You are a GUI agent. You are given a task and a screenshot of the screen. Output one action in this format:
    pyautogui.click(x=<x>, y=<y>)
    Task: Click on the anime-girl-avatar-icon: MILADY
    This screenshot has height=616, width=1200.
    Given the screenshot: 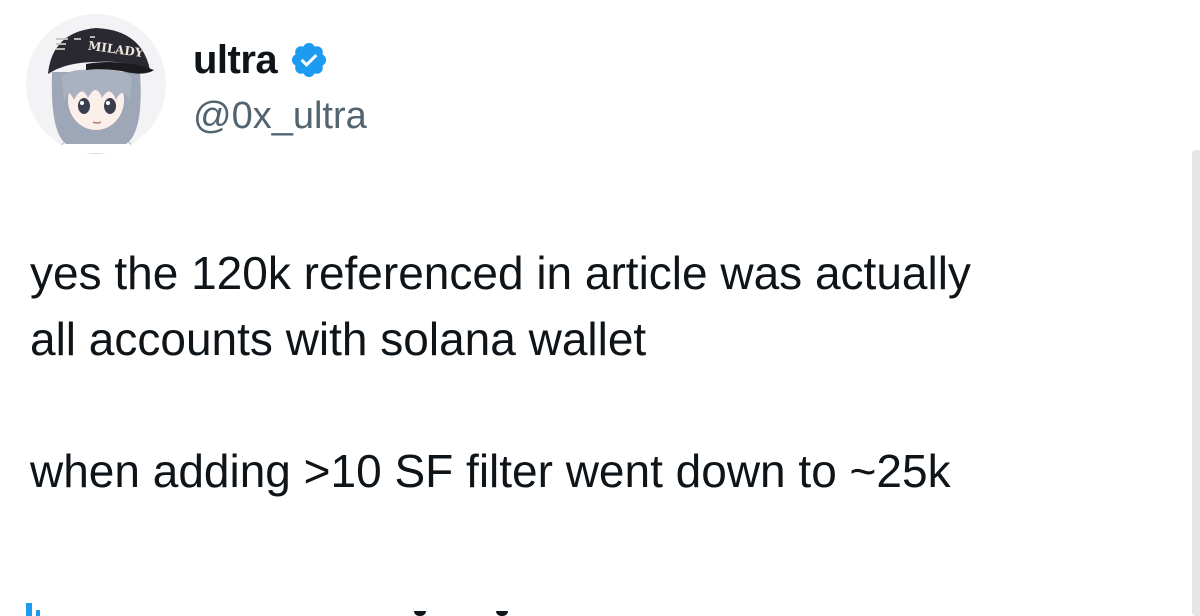 What is the action you would take?
    pyautogui.click(x=96, y=84)
    